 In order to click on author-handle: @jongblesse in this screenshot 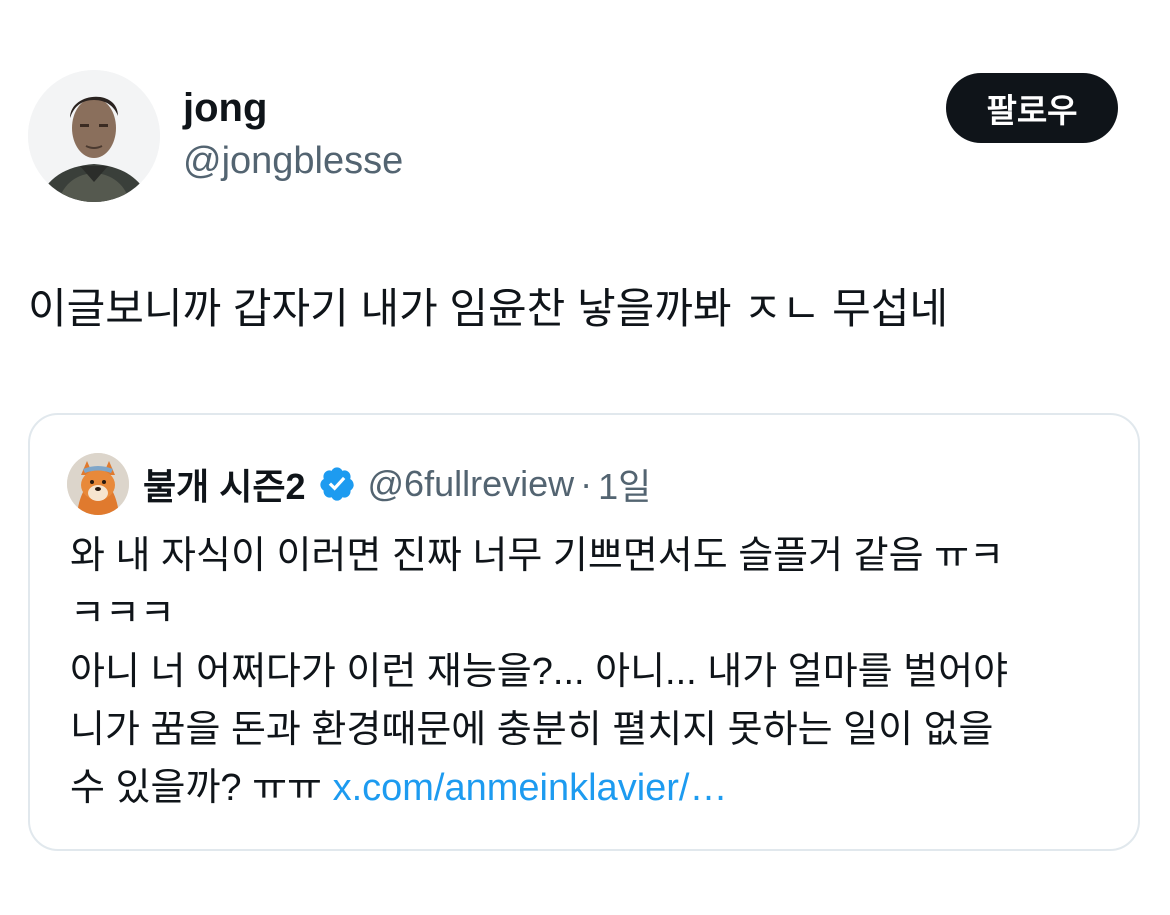, I will do `click(293, 161)`.